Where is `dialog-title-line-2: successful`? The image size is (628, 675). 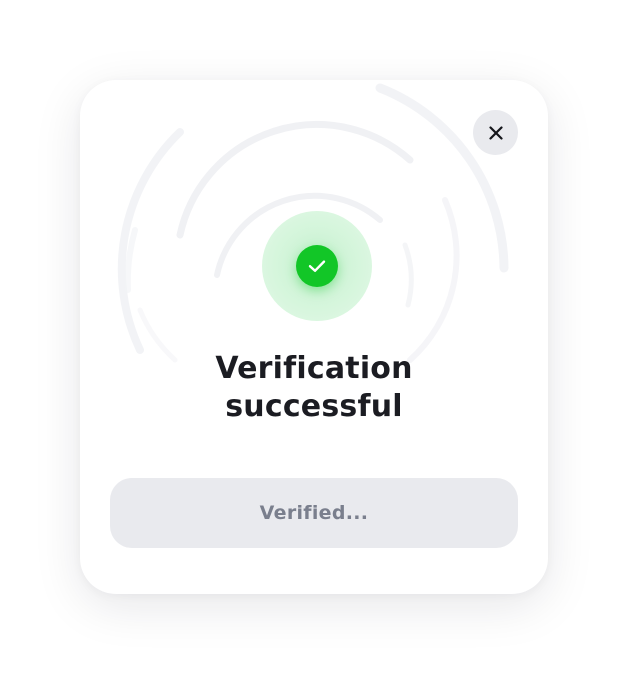
dialog-title-line-2: successful is located at coordinates (314, 406).